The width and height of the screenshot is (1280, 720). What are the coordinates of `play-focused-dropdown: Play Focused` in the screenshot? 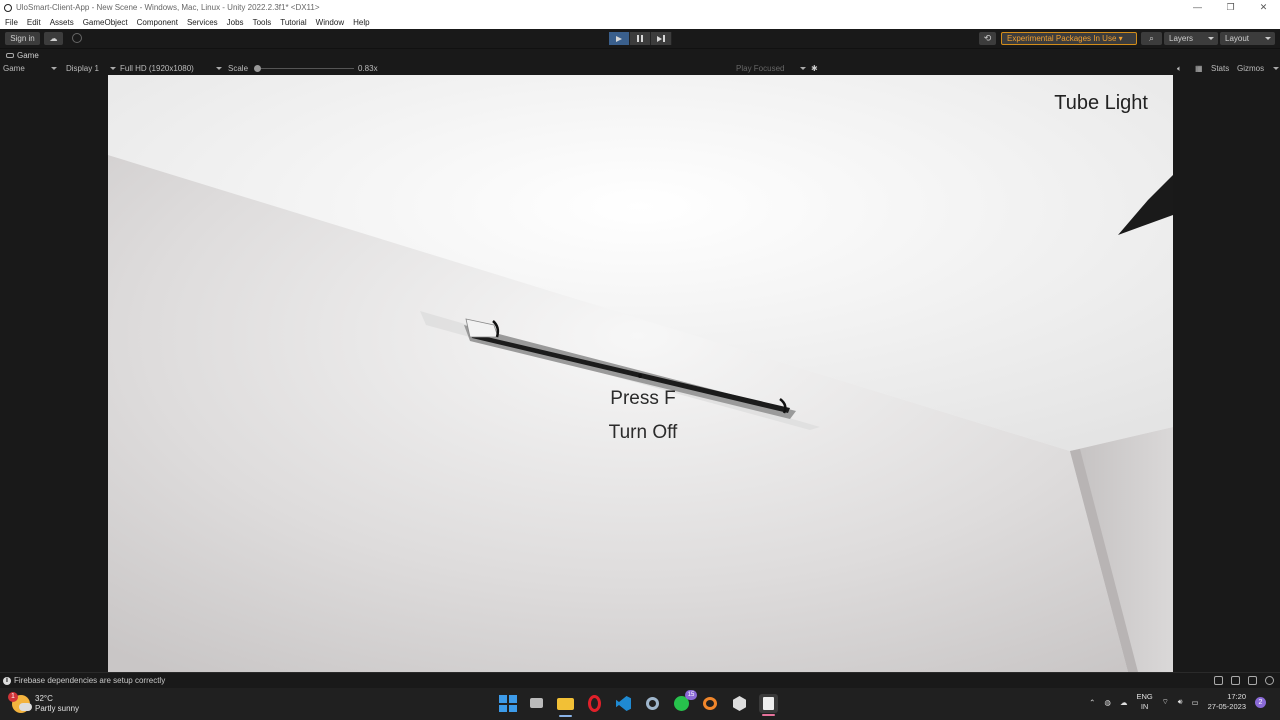 It's located at (771, 68).